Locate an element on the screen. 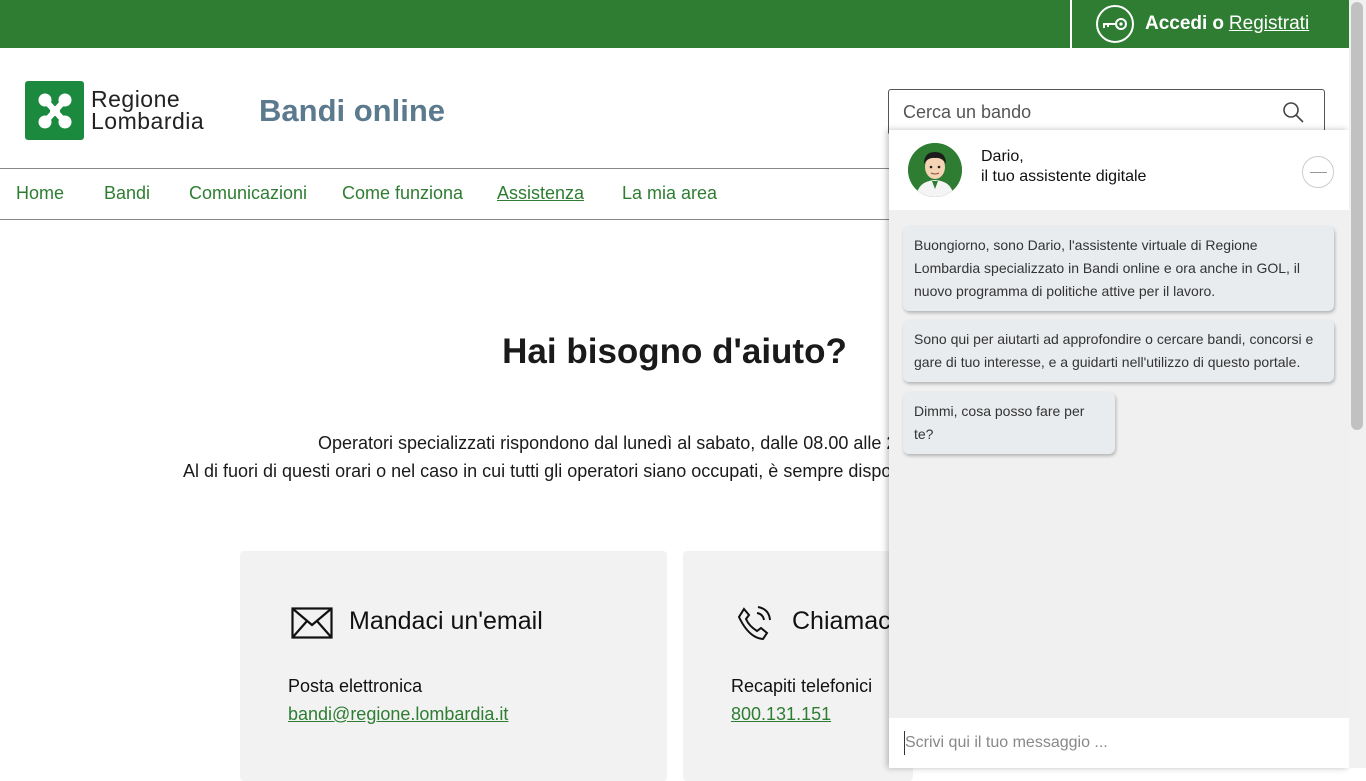  assistant-name-line1: Dario, is located at coordinates (1002, 156).